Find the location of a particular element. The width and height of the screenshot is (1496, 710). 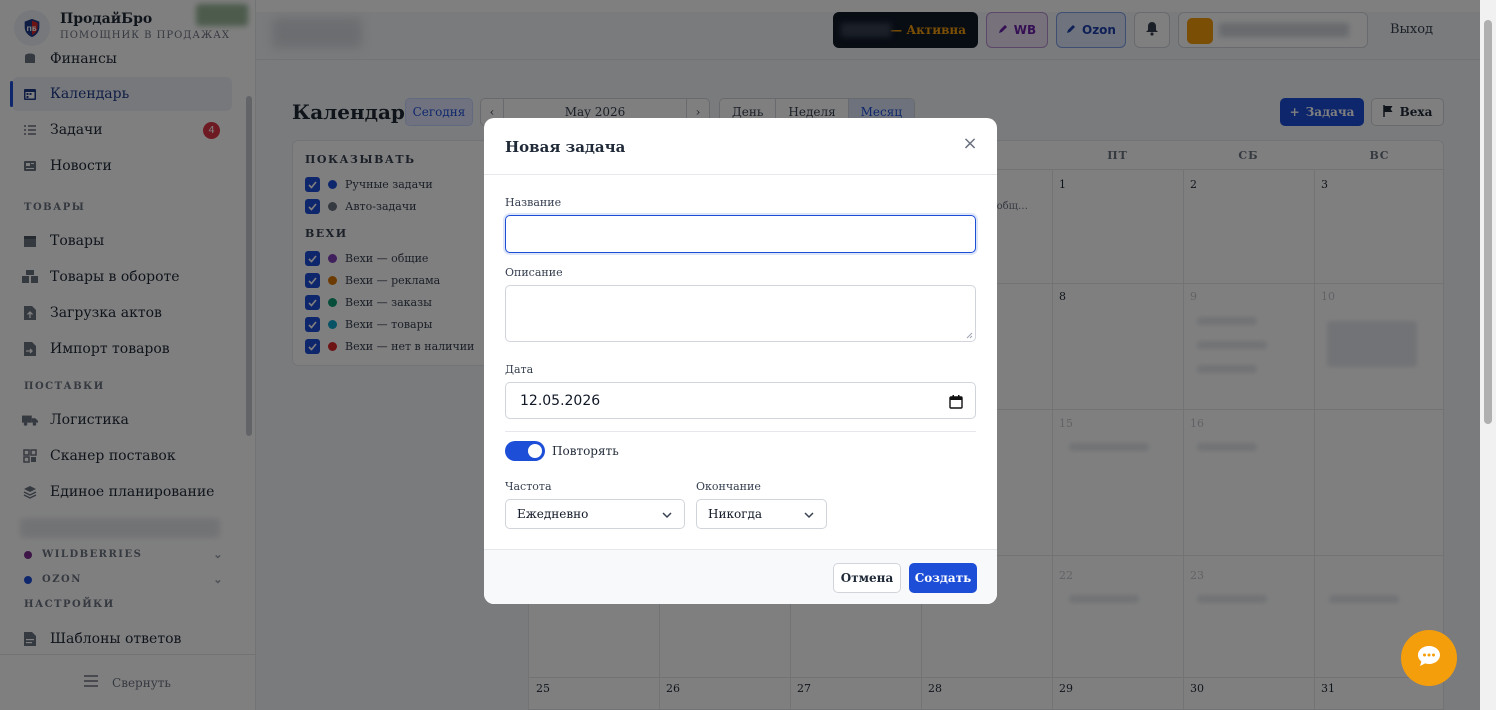

modal-title: Новая задача is located at coordinates (565, 147).